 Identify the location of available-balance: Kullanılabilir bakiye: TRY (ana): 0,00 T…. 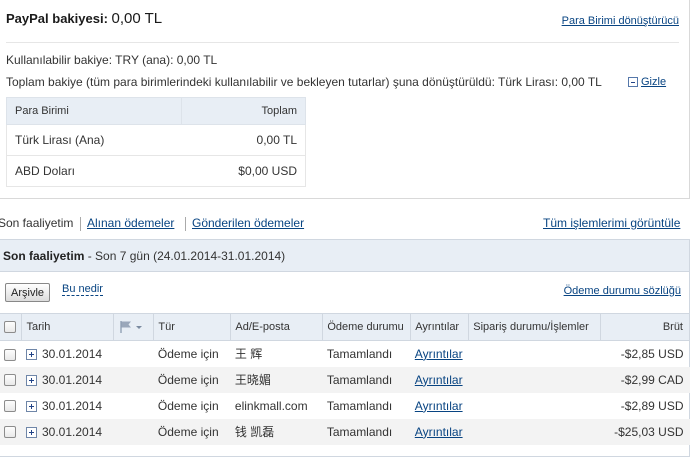
(112, 60).